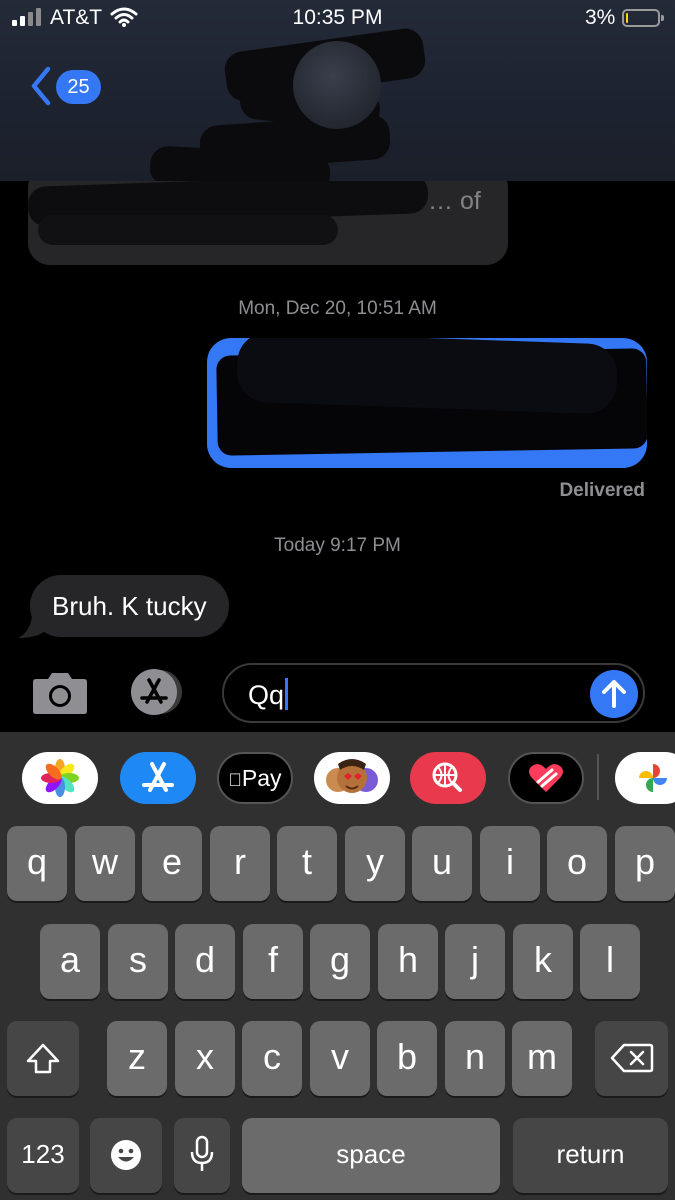 The height and width of the screenshot is (1200, 675). What do you see at coordinates (337, 85) in the screenshot?
I see `contact-avatar` at bounding box center [337, 85].